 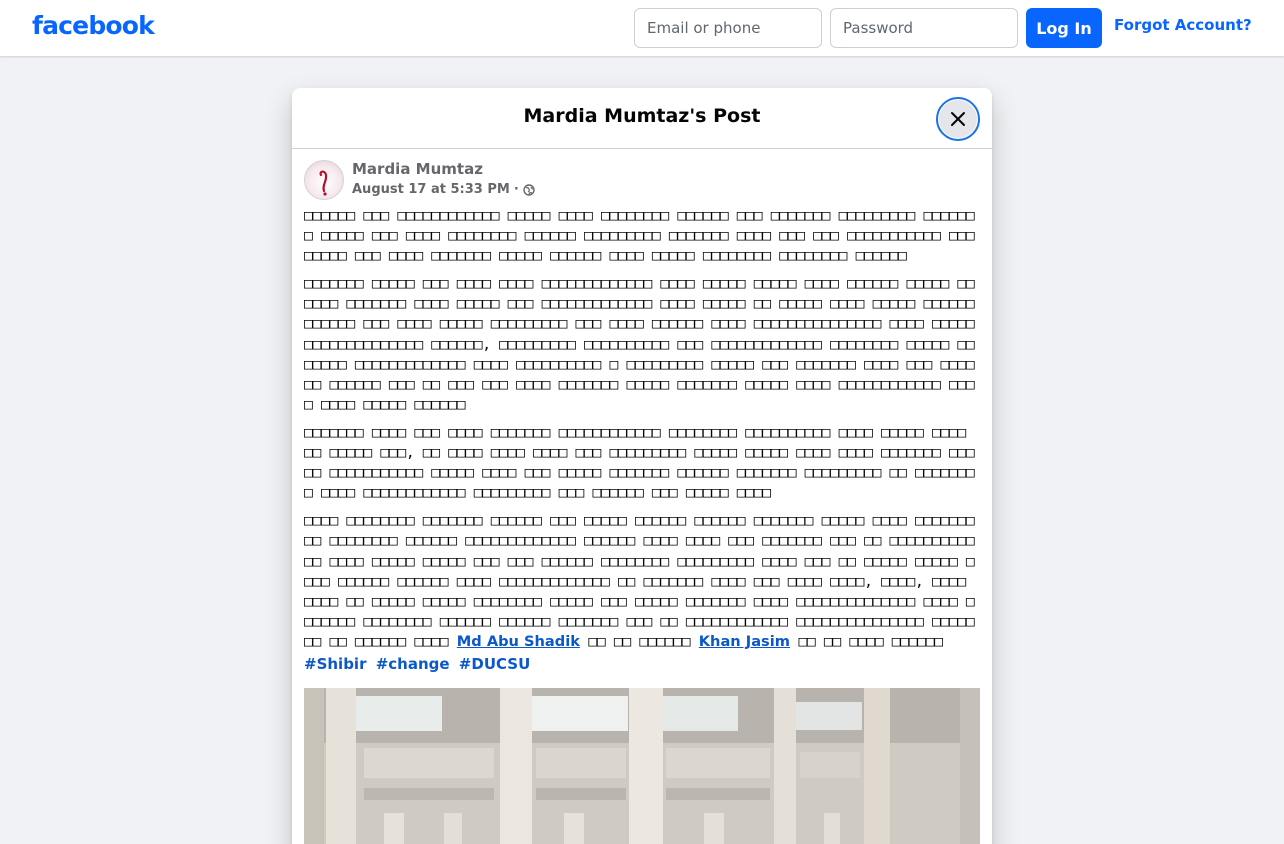 I want to click on hashtag-list: #Shibir #change #DUCSU, so click(x=419, y=664).